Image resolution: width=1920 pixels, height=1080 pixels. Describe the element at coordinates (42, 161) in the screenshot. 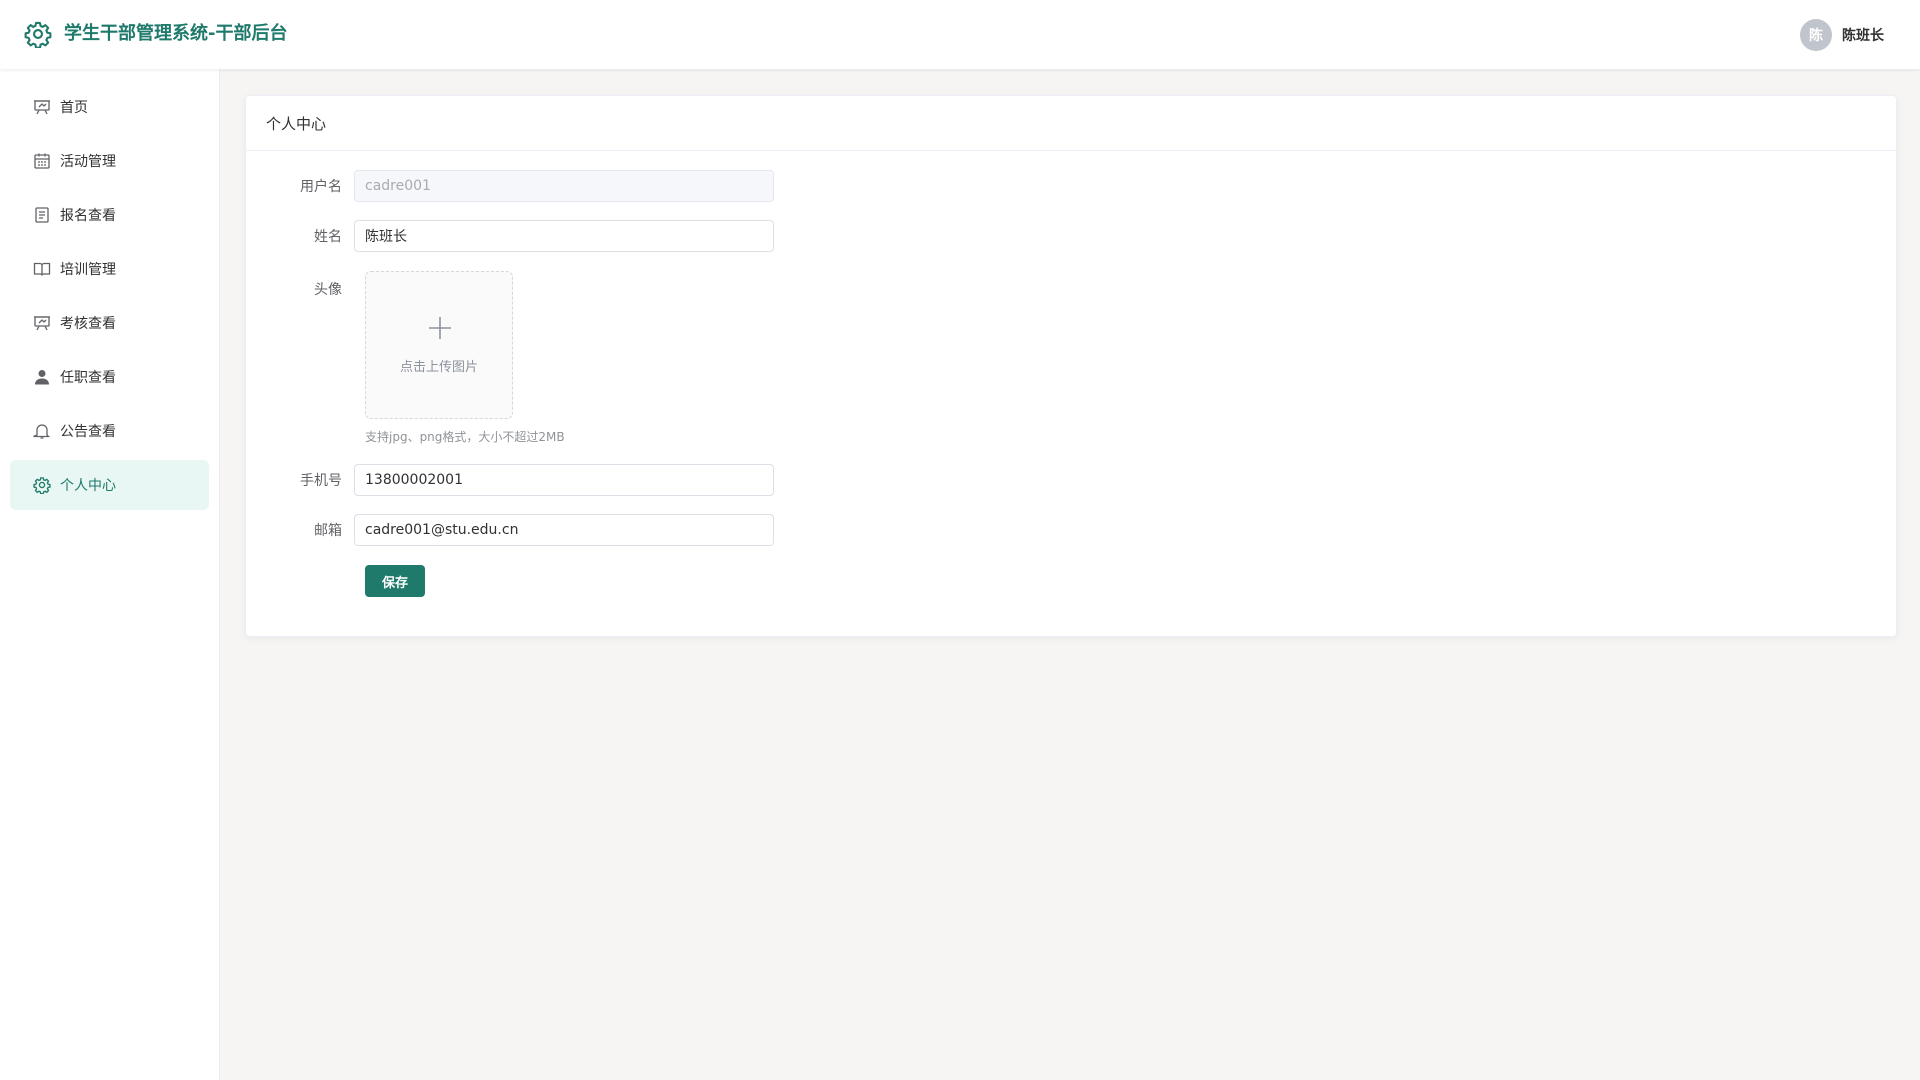

I see `calendar-icon` at that location.